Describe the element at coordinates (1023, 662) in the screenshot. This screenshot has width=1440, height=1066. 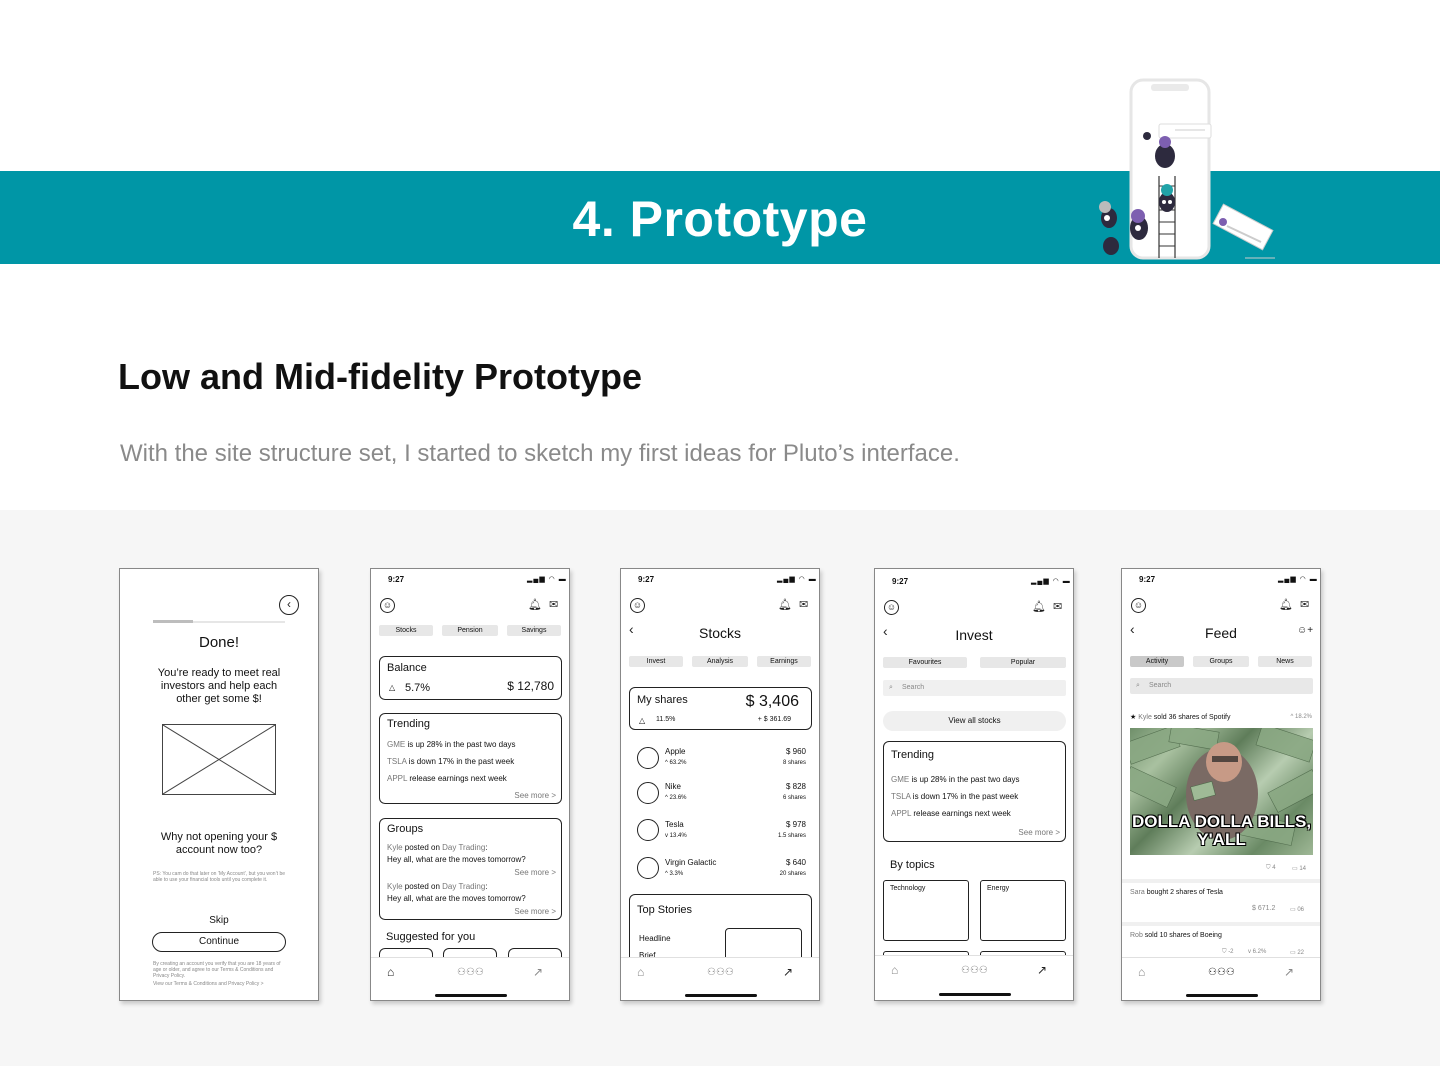
I see `tab-popular: Popular` at that location.